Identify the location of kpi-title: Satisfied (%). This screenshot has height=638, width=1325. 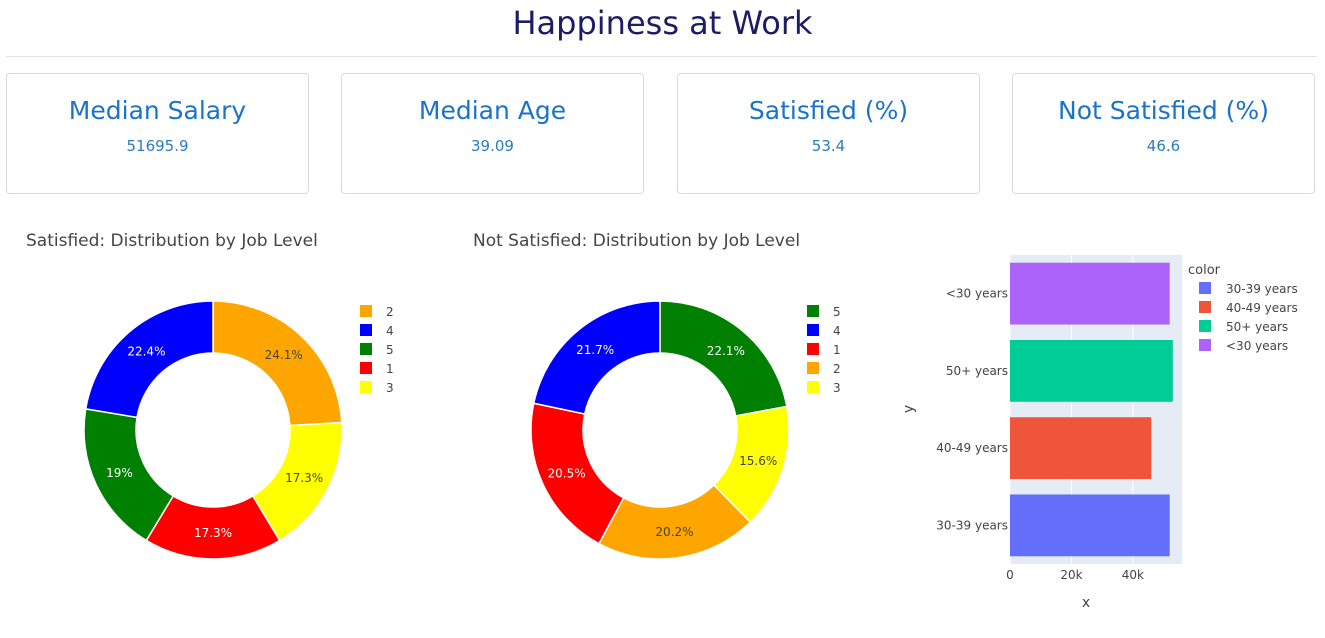
(828, 110).